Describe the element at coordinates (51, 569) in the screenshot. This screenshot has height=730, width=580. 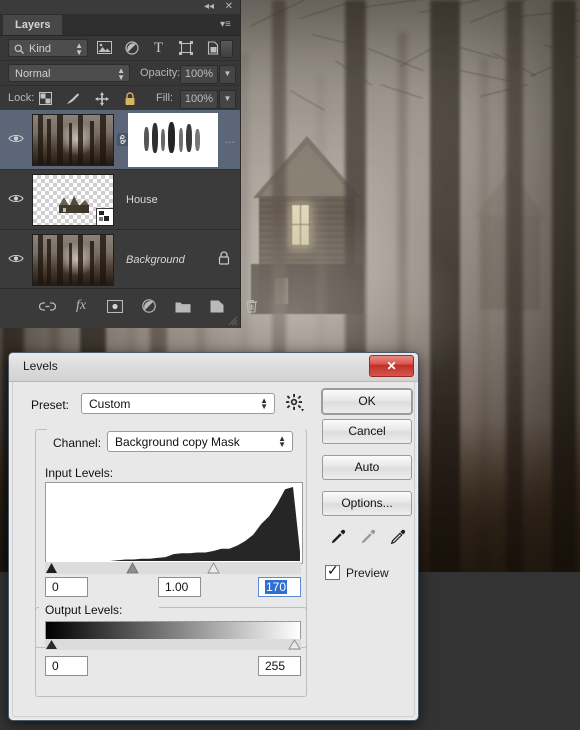
I see `black-point-slider` at that location.